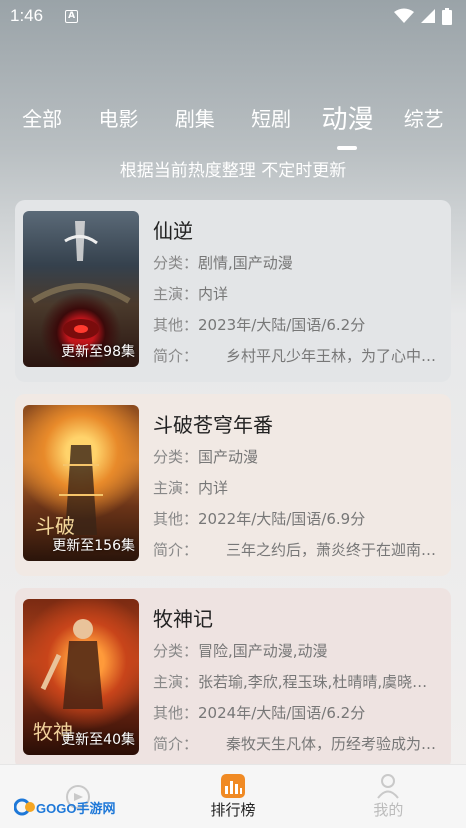 The height and width of the screenshot is (828, 466). What do you see at coordinates (27, 15) in the screenshot?
I see `status-time: 1:46` at bounding box center [27, 15].